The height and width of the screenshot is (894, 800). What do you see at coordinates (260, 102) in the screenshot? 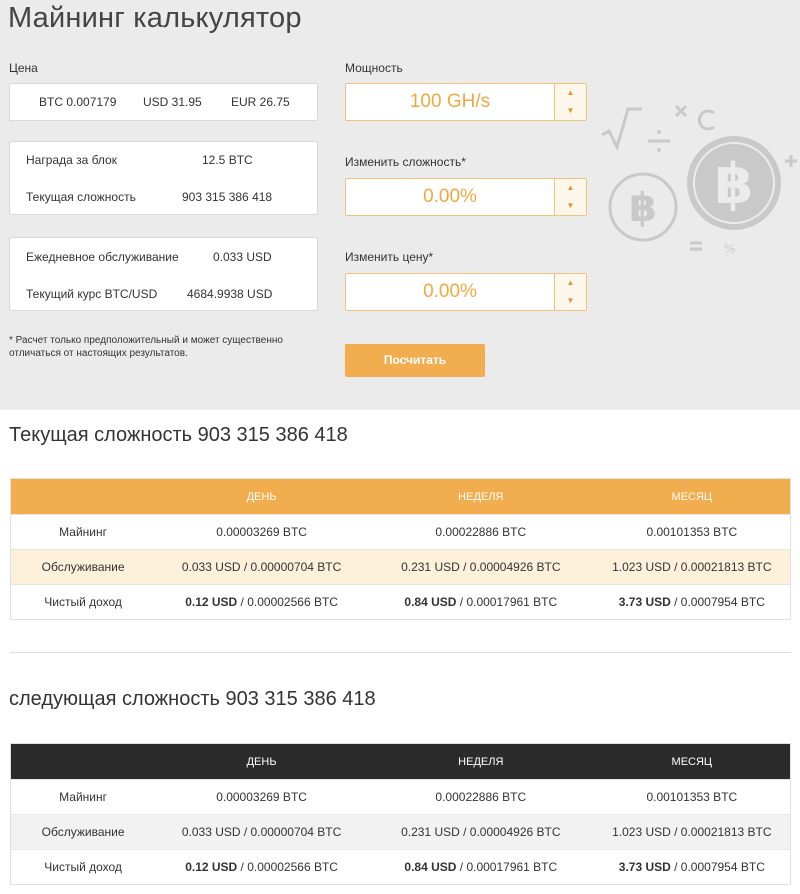
I see `price-eur: EUR 26.75` at bounding box center [260, 102].